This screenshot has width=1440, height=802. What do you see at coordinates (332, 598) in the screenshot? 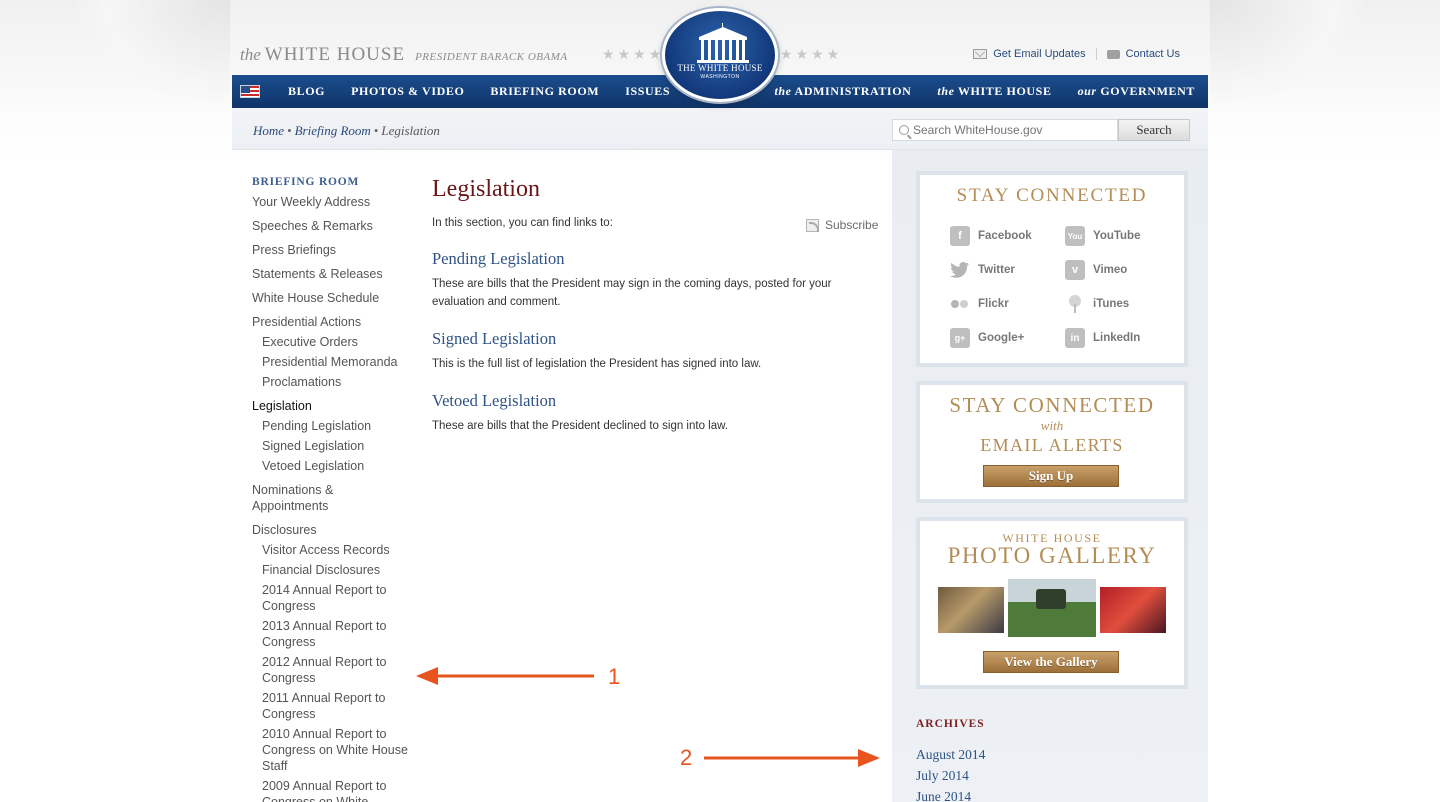
I see `sidebar-item-2014-annual-report: 2014 Annual Report to Congress` at bounding box center [332, 598].